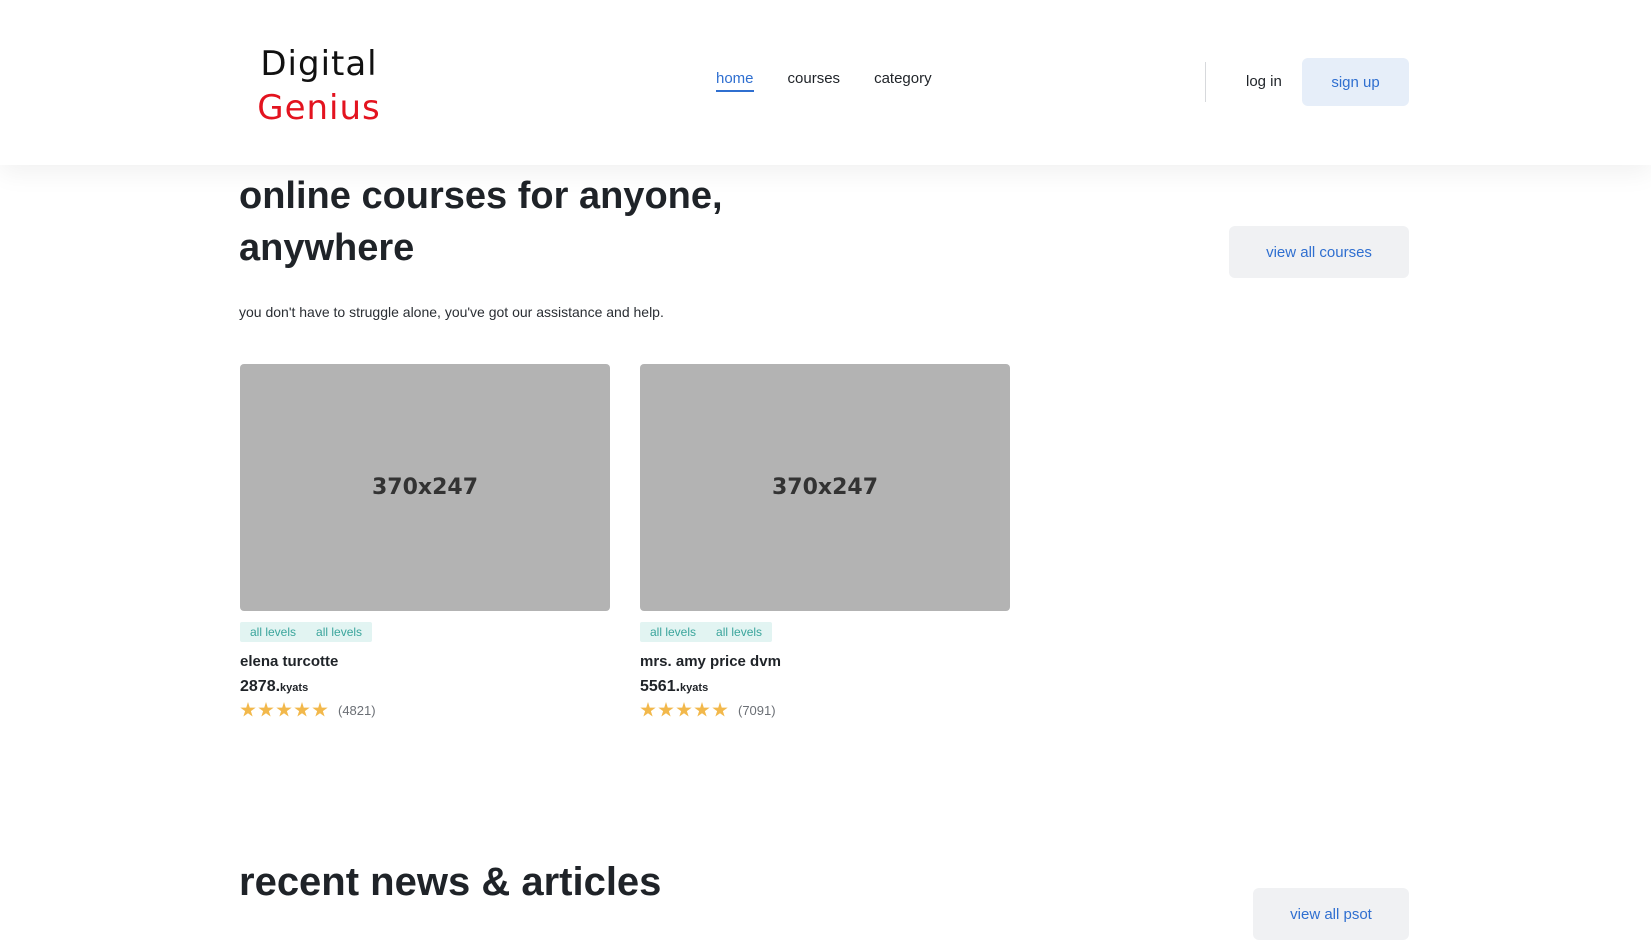  Describe the element at coordinates (825, 710) in the screenshot. I see `rating: (7091)` at that location.